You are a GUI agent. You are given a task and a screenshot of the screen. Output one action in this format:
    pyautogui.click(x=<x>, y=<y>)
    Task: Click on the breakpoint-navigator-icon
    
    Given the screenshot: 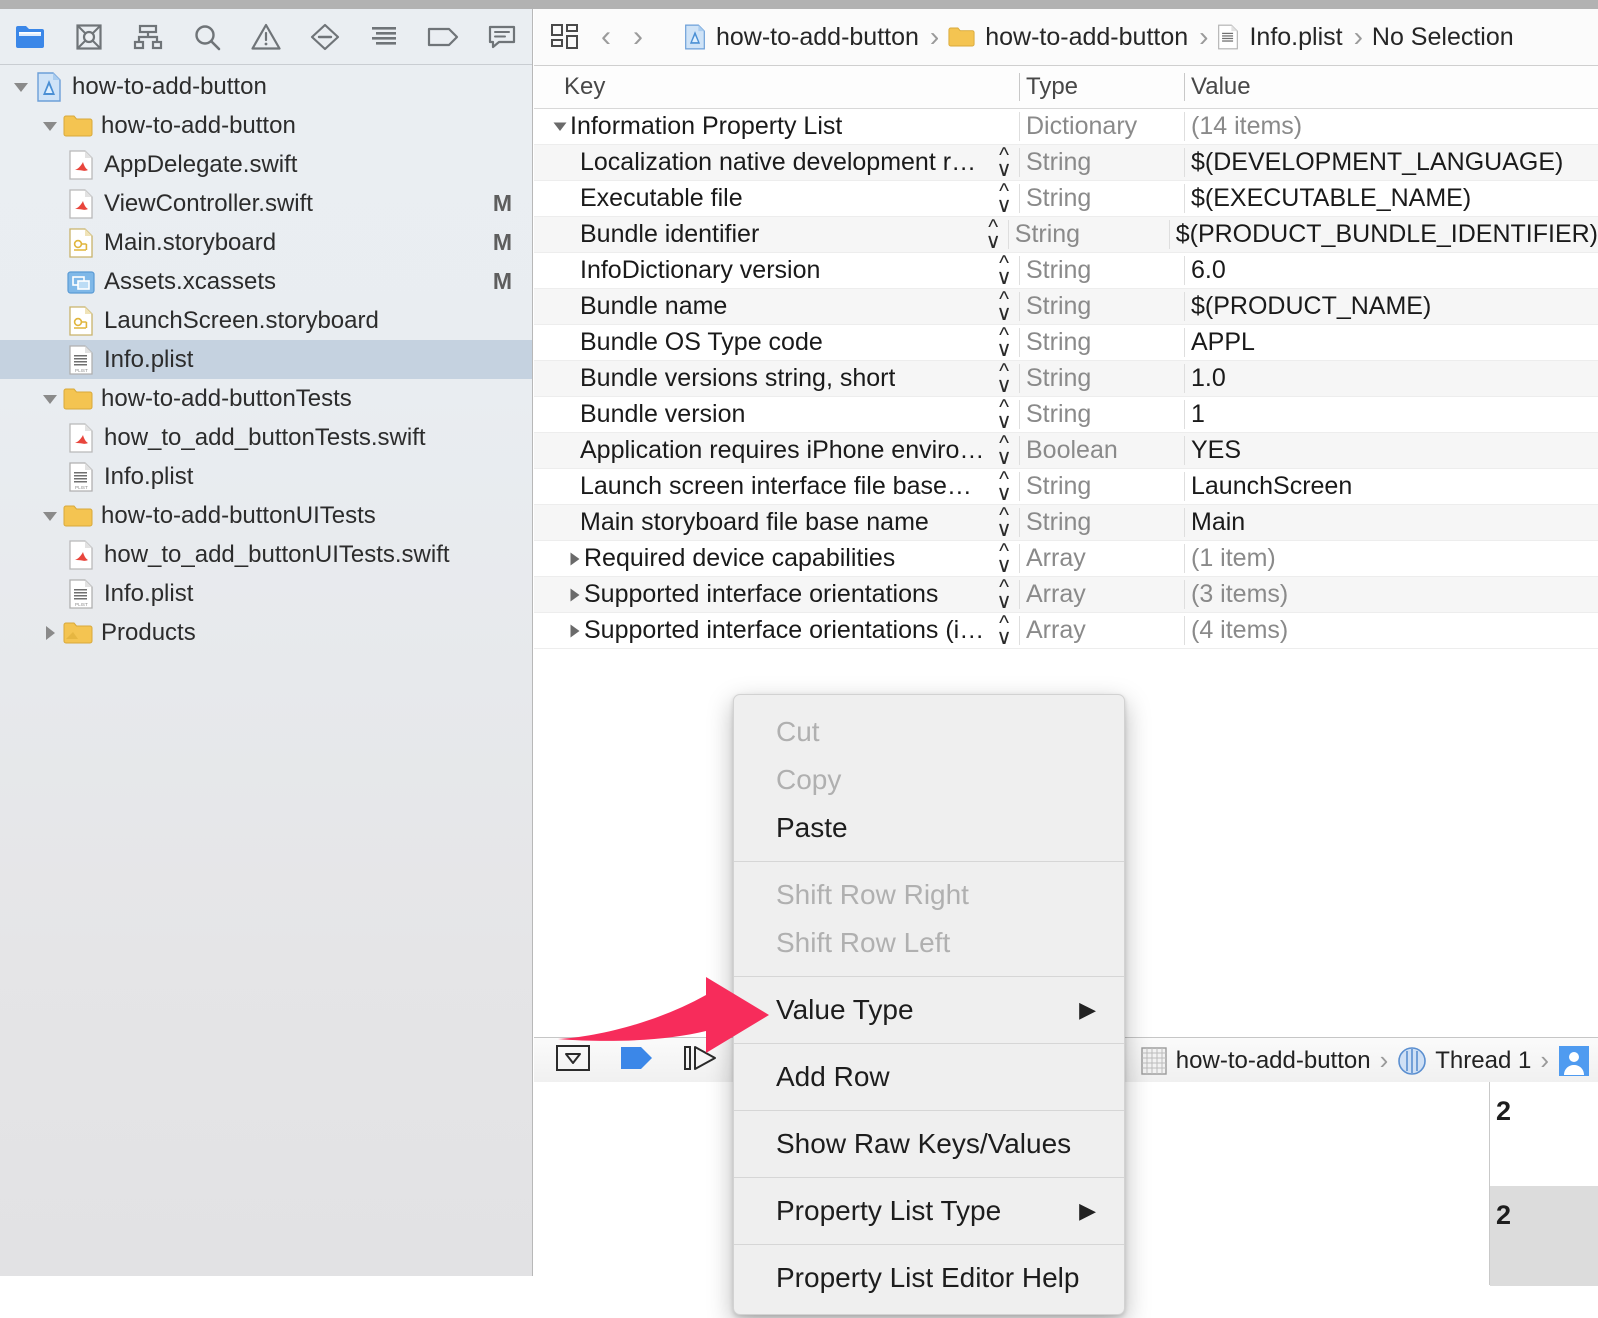 What is the action you would take?
    pyautogui.click(x=442, y=37)
    